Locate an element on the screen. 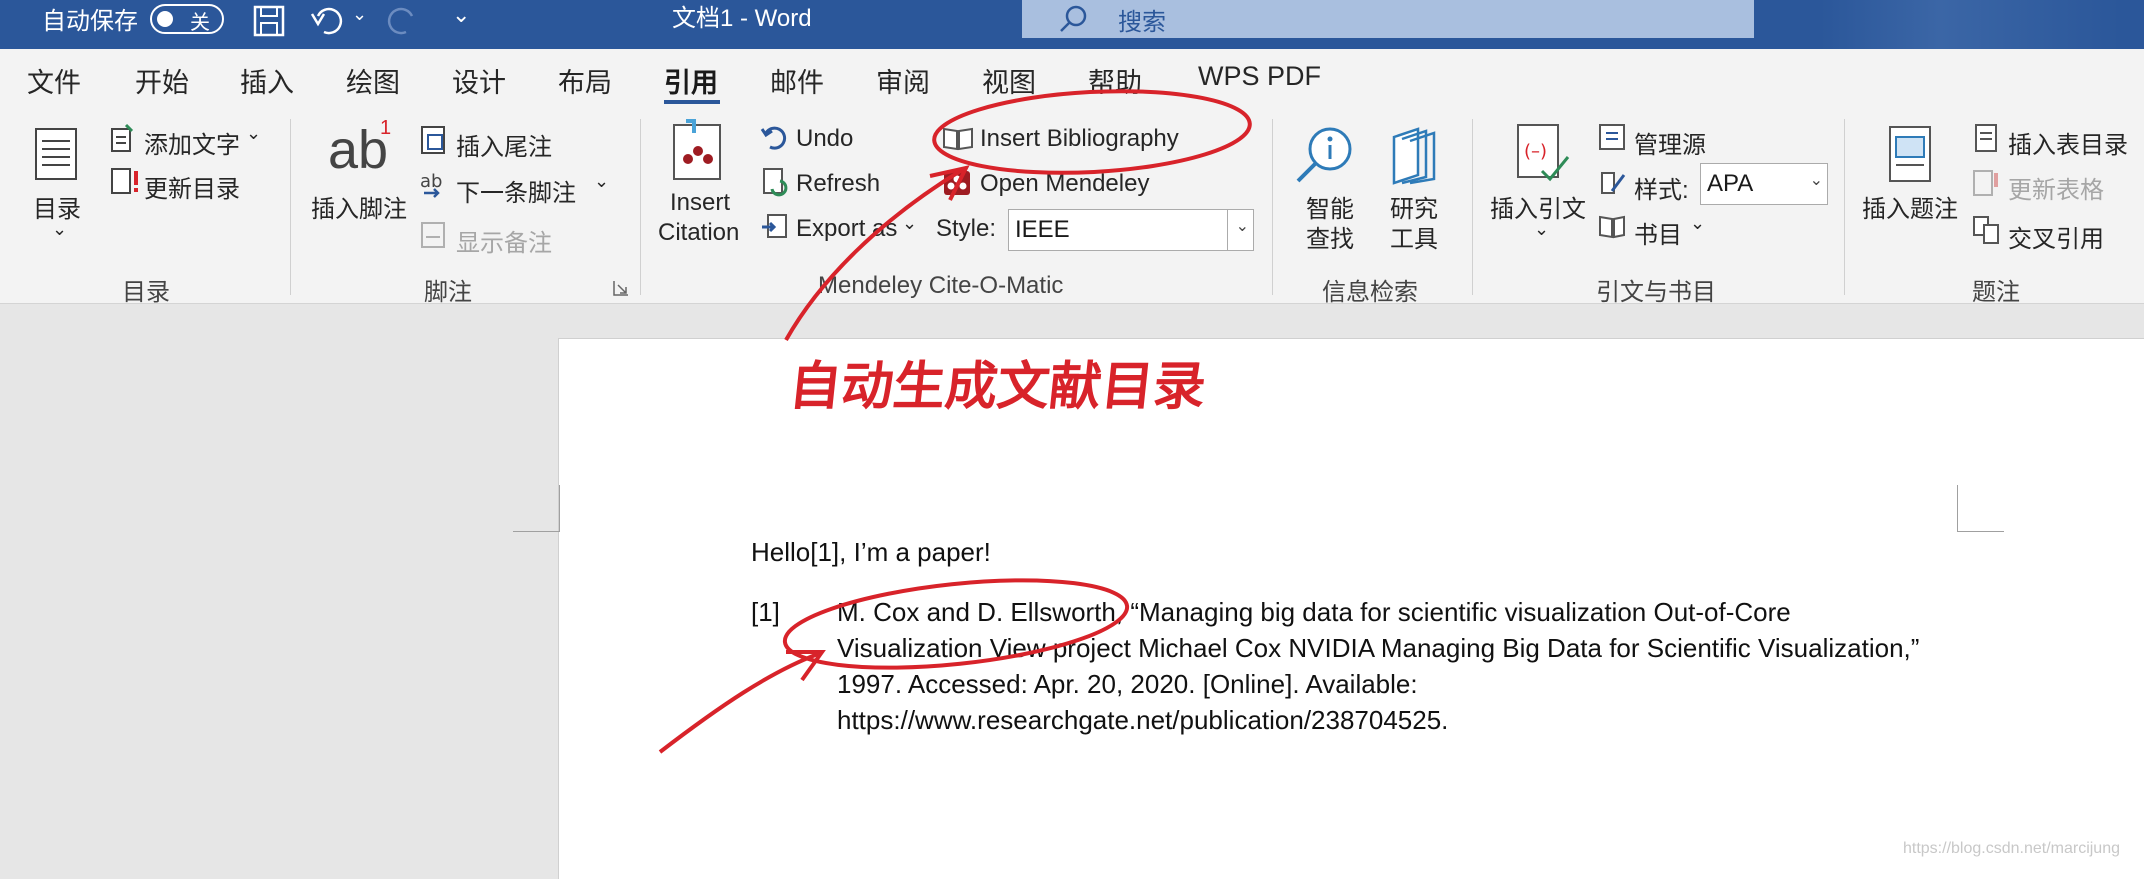 The image size is (2144, 879). annotation-arrow-up is located at coordinates (874, 254).